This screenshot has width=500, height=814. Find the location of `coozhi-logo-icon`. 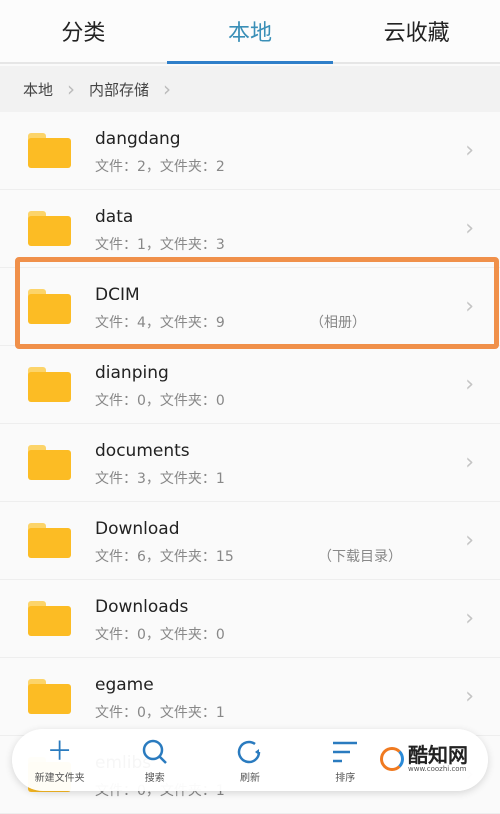

coozhi-logo-icon is located at coordinates (392, 759).